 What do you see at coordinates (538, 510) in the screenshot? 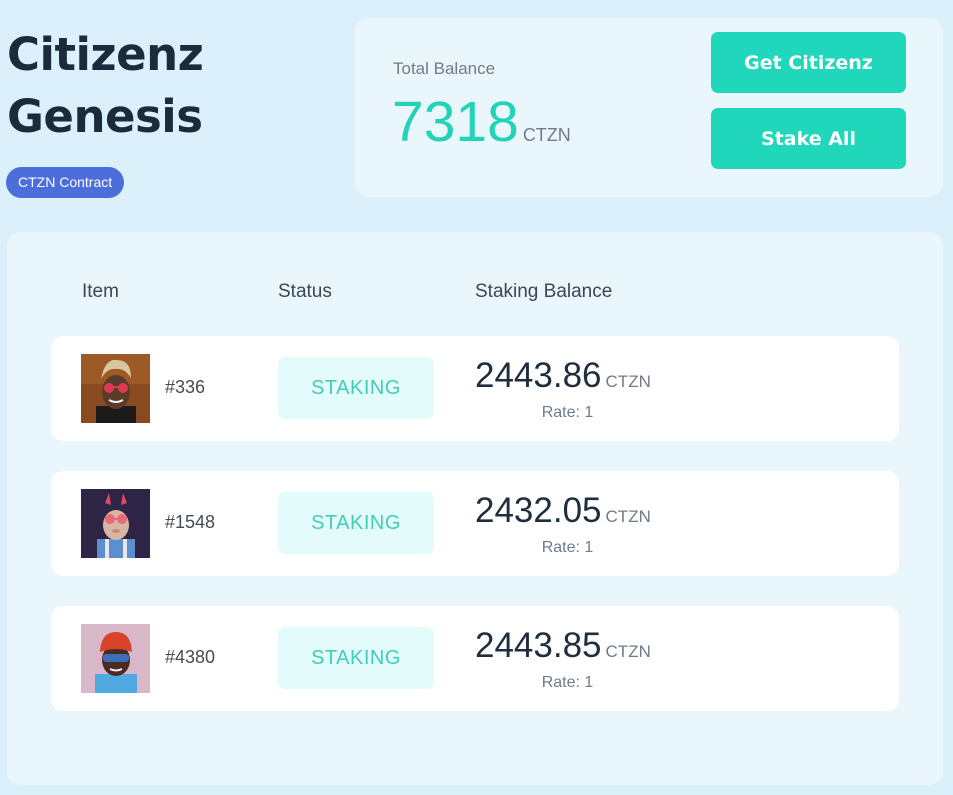
I see `staking-balance-value: 2432.05` at bounding box center [538, 510].